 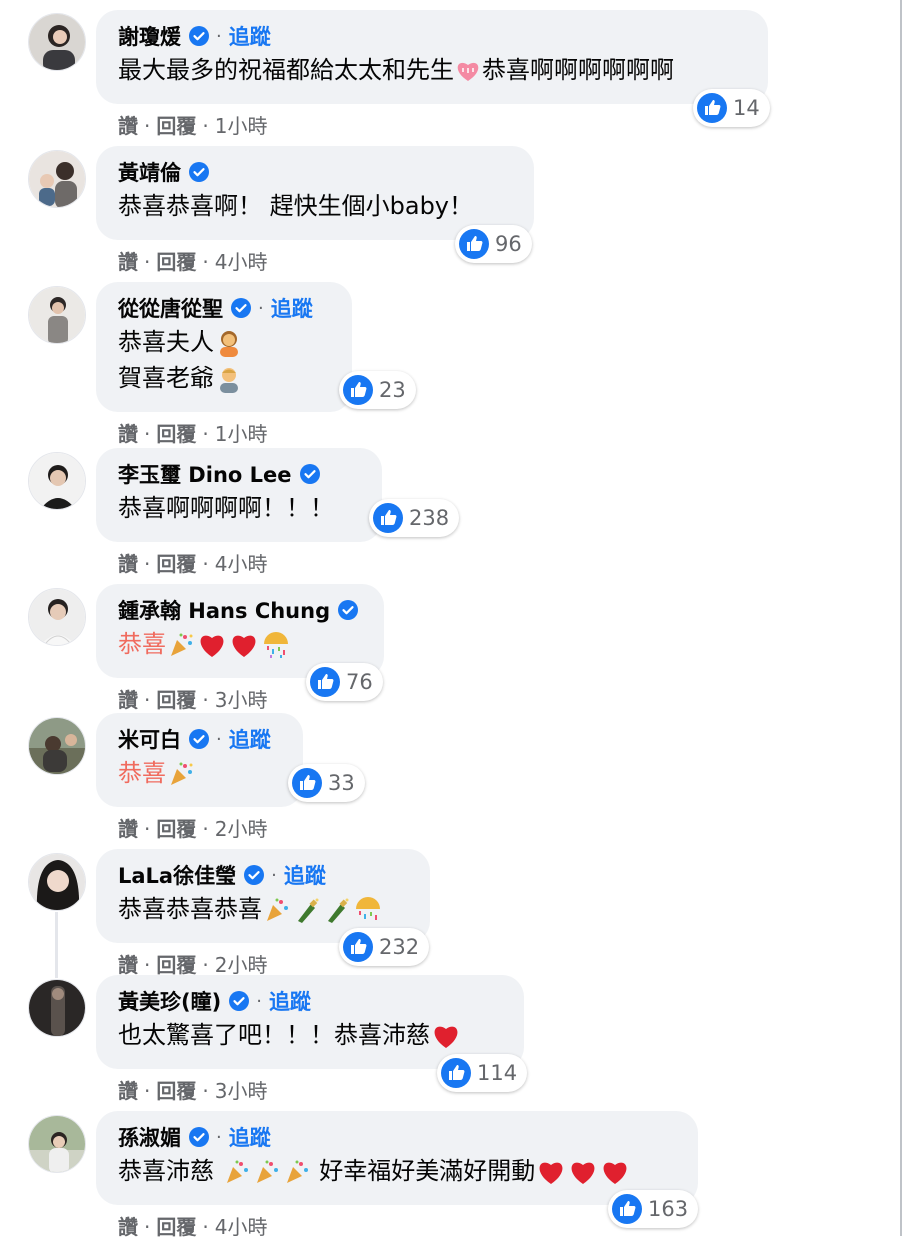 What do you see at coordinates (56, 945) in the screenshot?
I see `reply-thread-line` at bounding box center [56, 945].